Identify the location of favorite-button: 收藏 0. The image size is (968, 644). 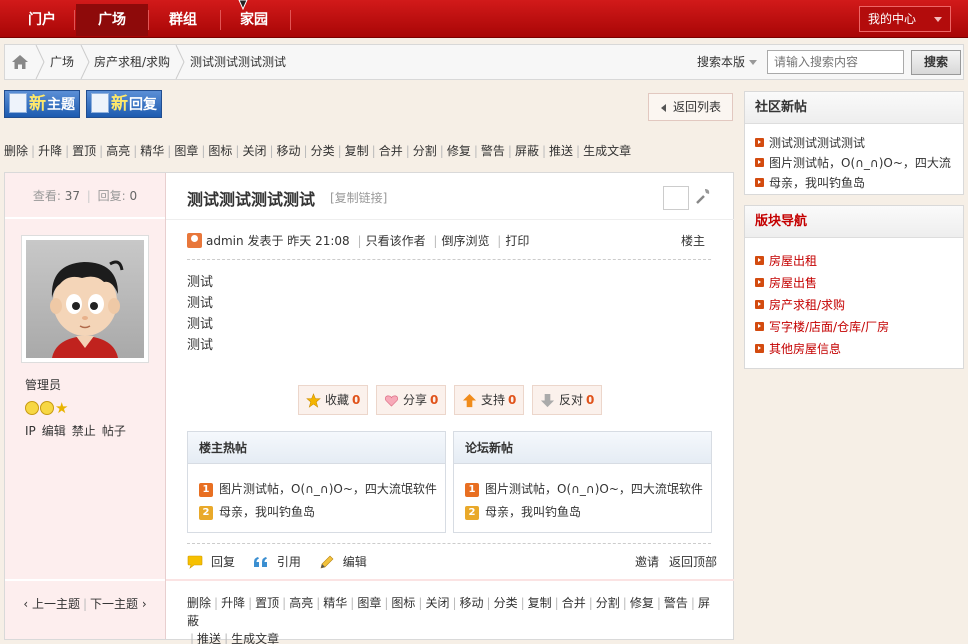
(333, 400).